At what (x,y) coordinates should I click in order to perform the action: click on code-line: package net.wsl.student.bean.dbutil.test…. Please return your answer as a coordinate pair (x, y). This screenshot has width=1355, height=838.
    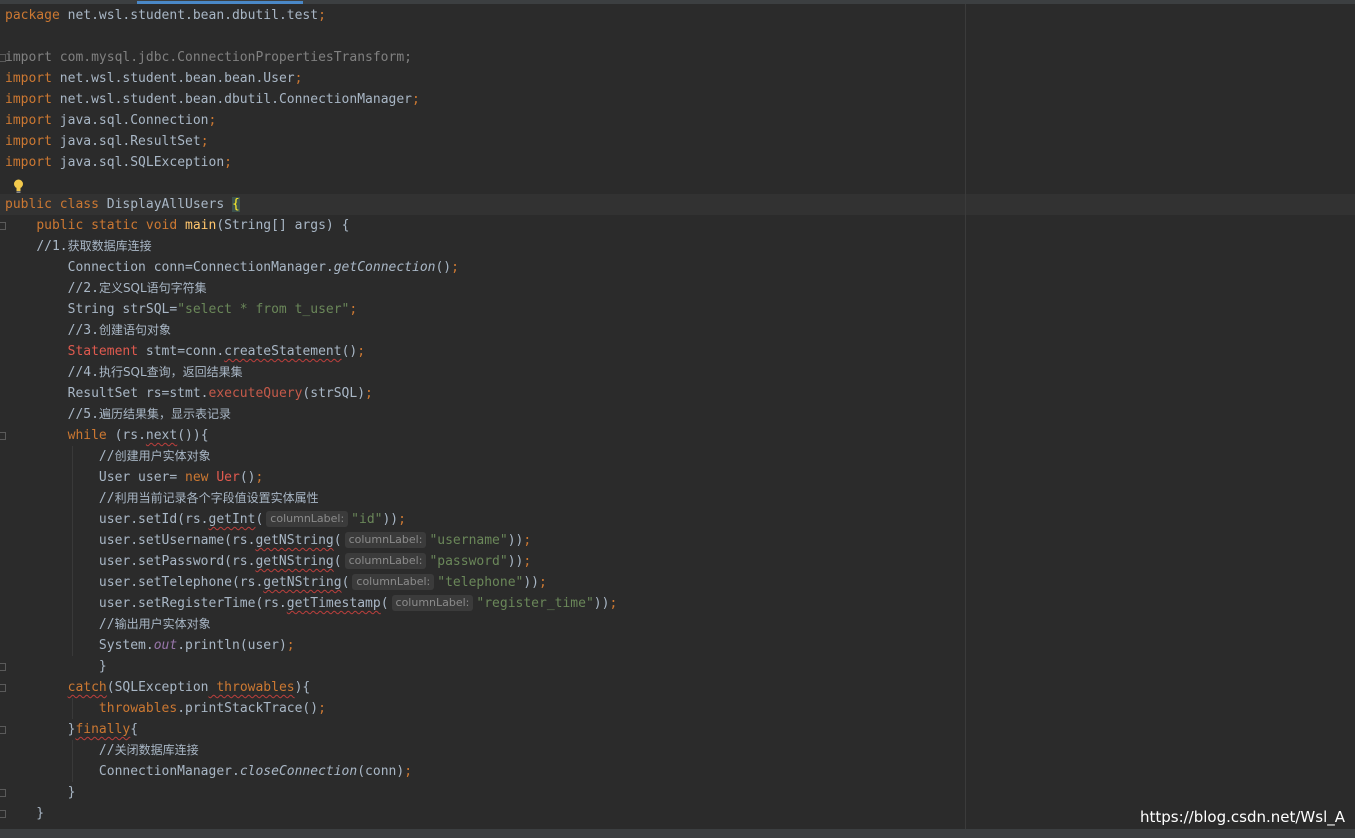
    Looking at the image, I should click on (677, 15).